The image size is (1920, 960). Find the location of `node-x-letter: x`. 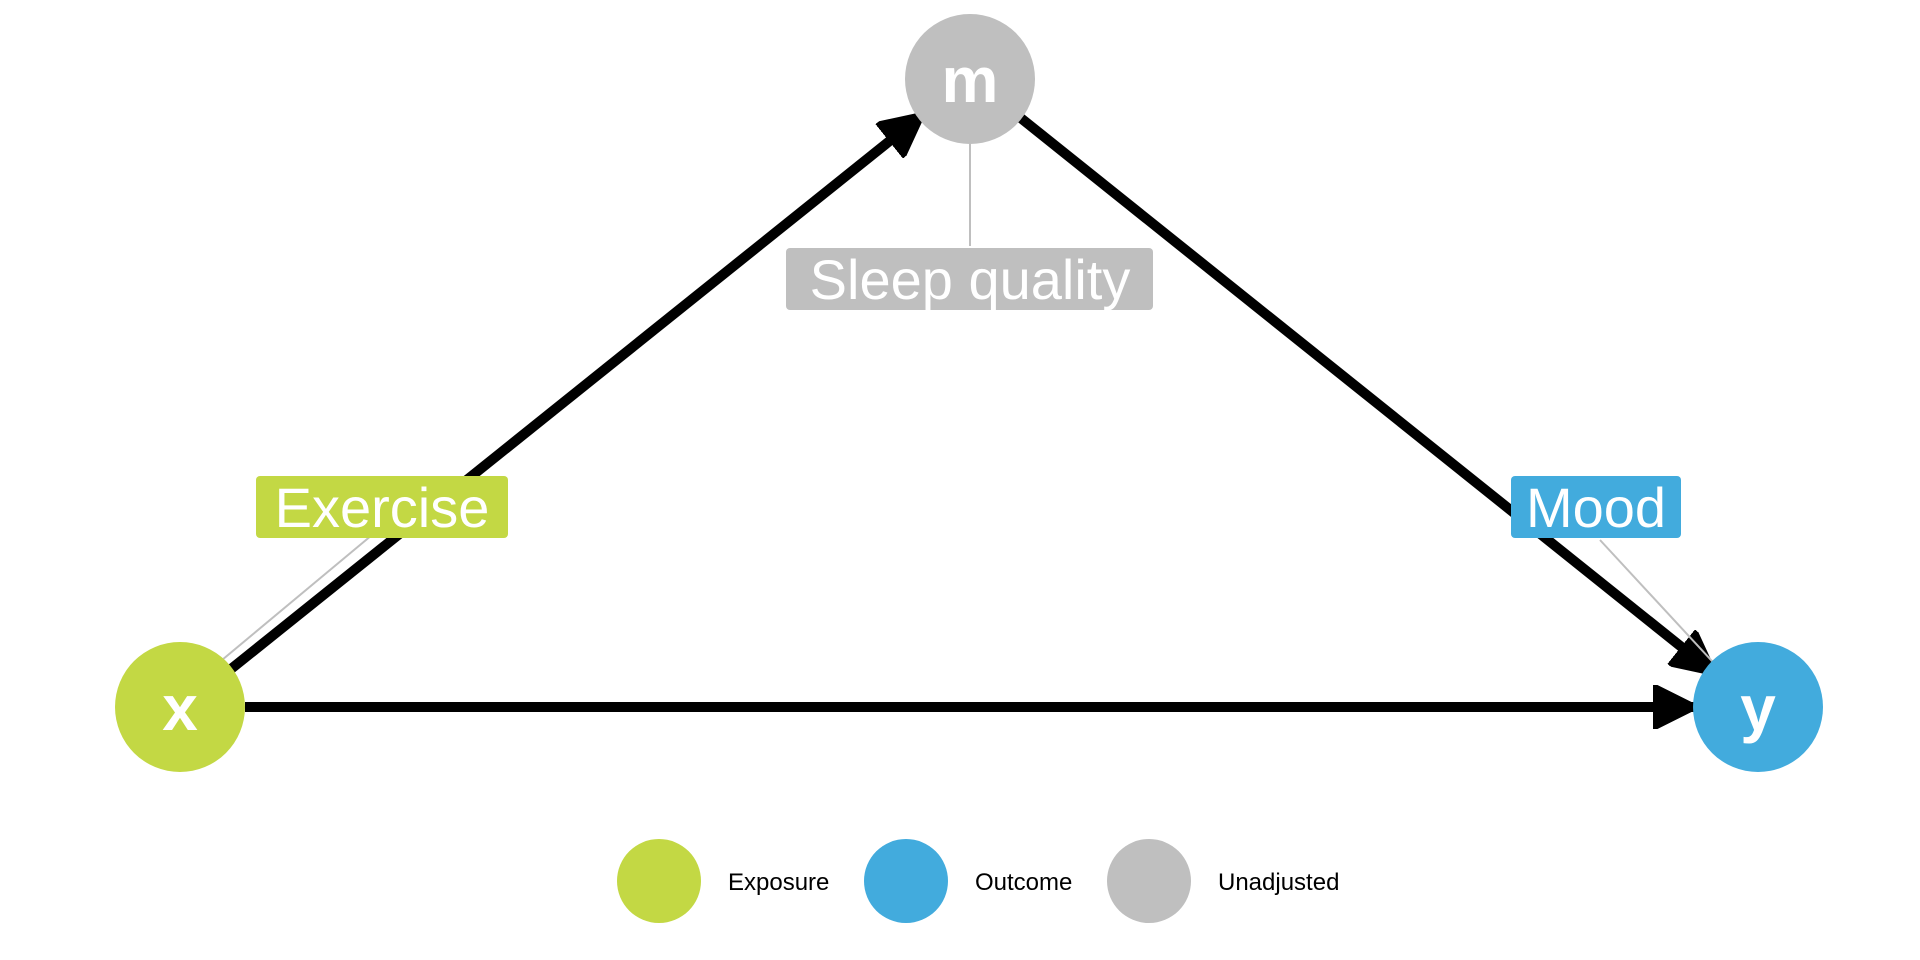

node-x-letter: x is located at coordinates (180, 708).